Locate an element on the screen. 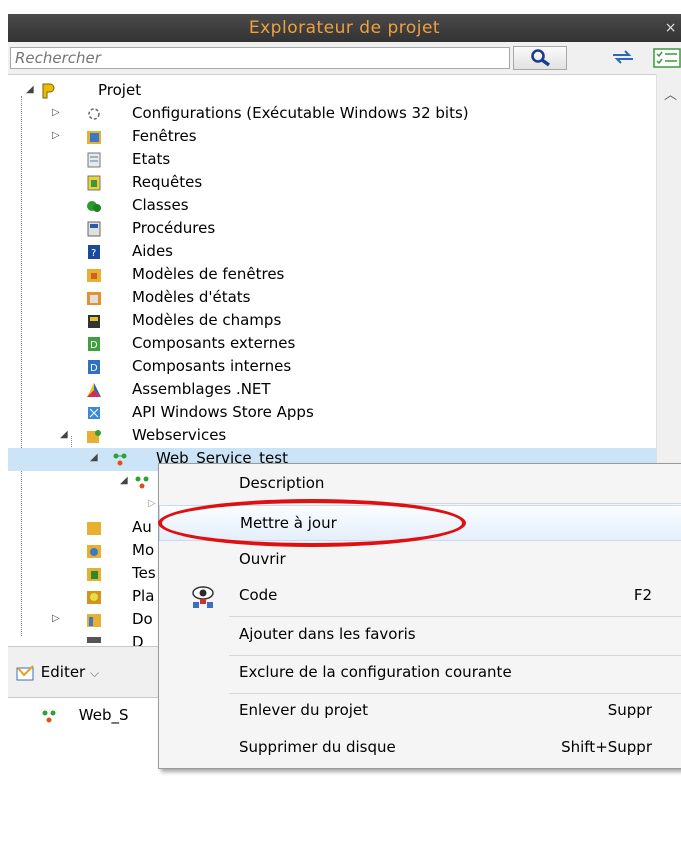 This screenshot has height=845, width=681. menu-item-exclude-configuration: Exclure de la configuration courante is located at coordinates (420, 673).